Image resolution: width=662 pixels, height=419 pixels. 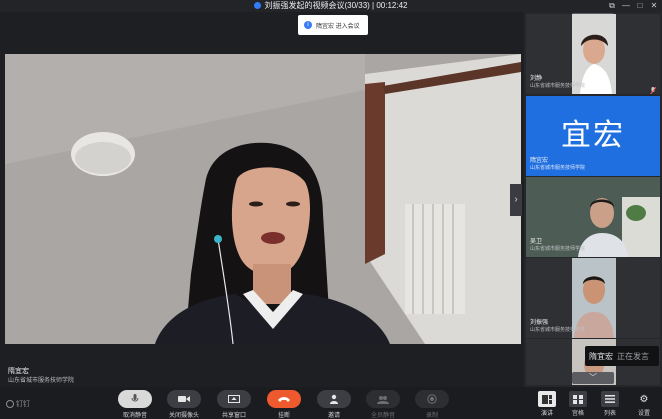 What do you see at coordinates (134, 416) in the screenshot?
I see `unmute-label: 取消静音` at bounding box center [134, 416].